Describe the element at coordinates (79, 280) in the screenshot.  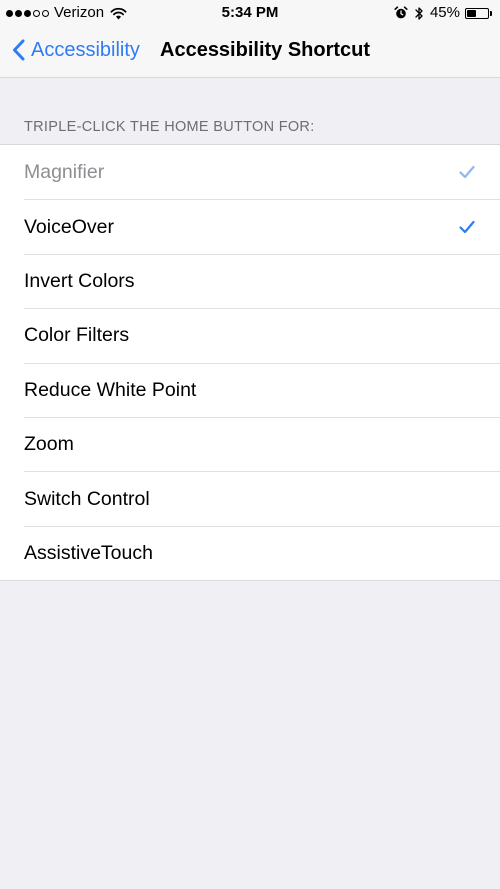
I see `option-label: Invert Colors` at that location.